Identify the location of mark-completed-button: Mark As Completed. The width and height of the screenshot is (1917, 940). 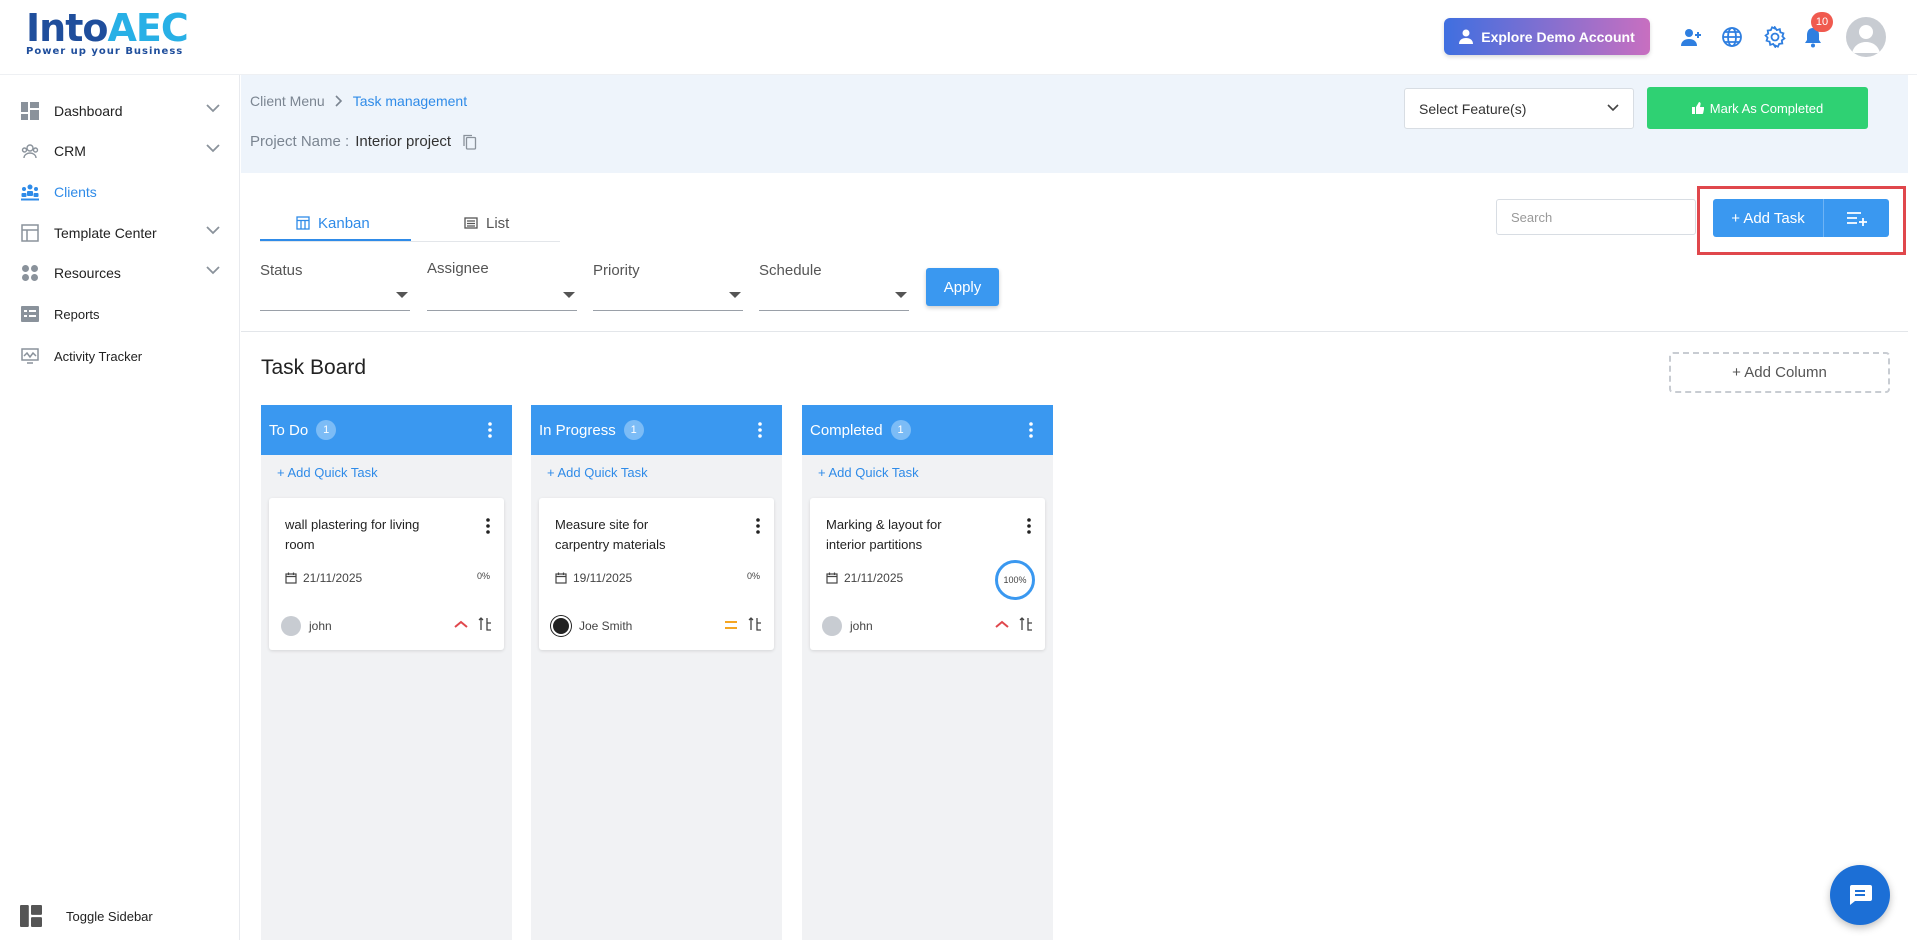
(1757, 108).